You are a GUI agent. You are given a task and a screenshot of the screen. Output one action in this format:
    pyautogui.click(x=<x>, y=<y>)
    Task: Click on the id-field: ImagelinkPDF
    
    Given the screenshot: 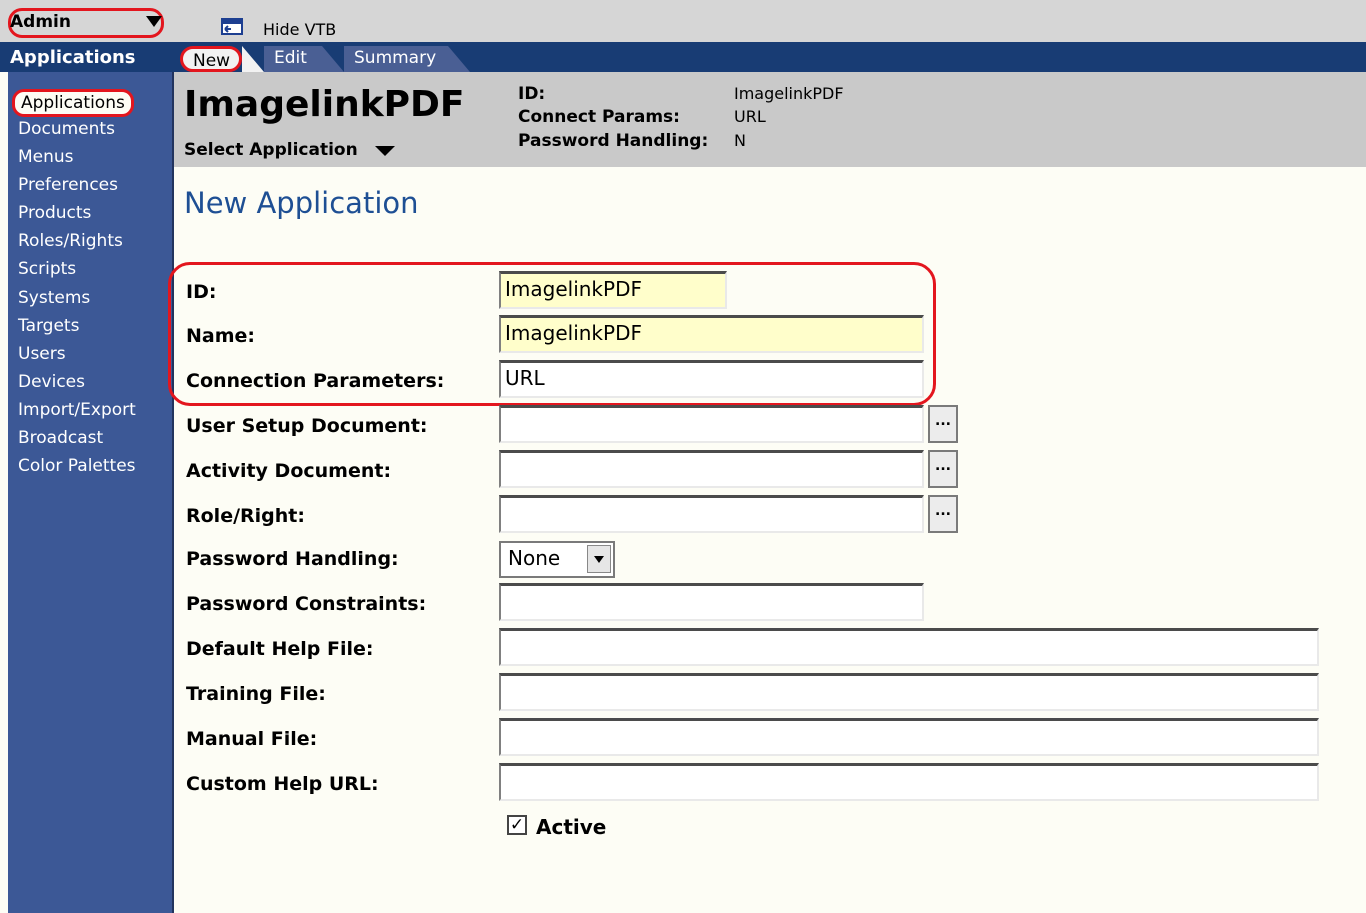 What is the action you would take?
    pyautogui.click(x=613, y=290)
    